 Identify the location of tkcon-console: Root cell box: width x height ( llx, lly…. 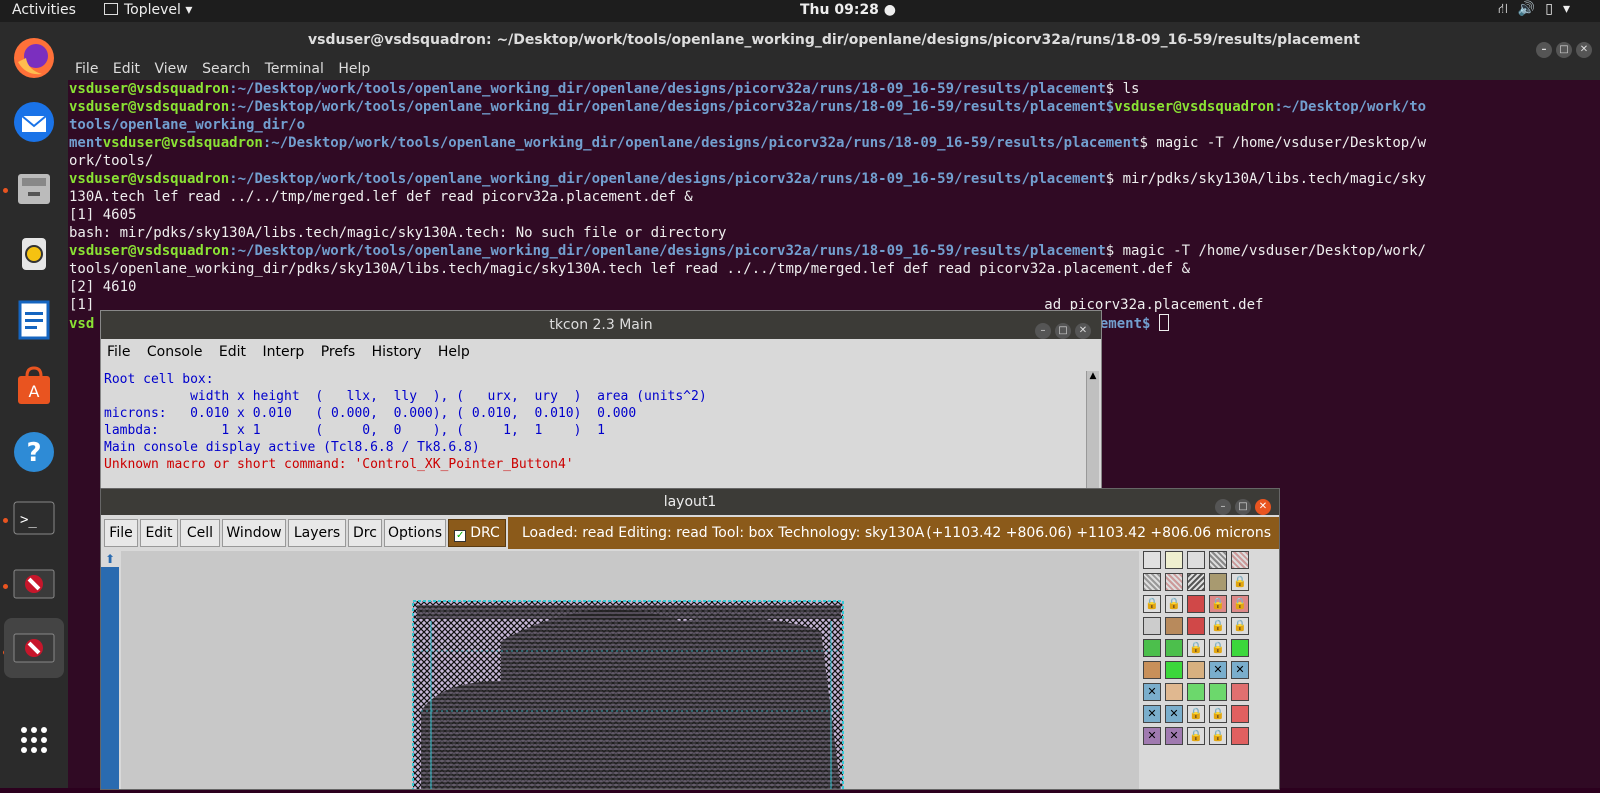
(594, 434).